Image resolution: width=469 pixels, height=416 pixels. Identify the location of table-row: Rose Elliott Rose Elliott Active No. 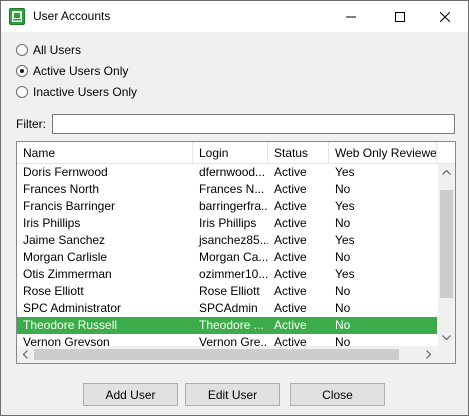
(227, 291).